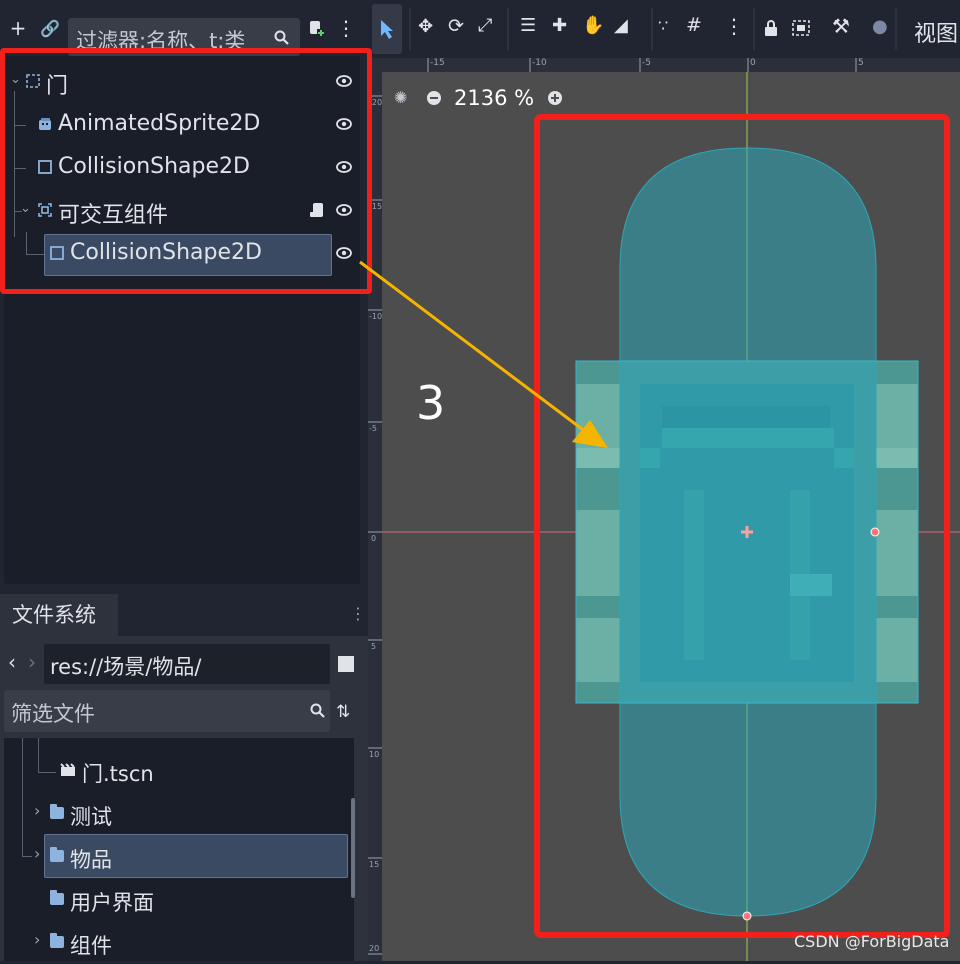 This screenshot has width=960, height=964. Describe the element at coordinates (12, 662) in the screenshot. I see `back-icon: ‹` at that location.